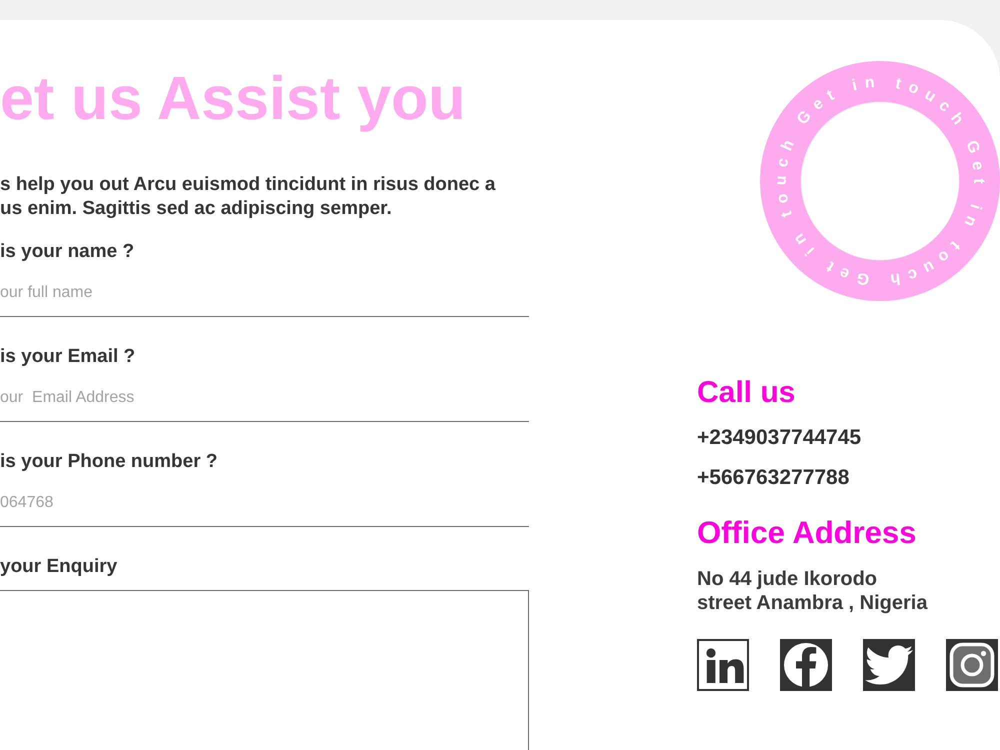  What do you see at coordinates (806, 665) in the screenshot?
I see `facebook-icon` at bounding box center [806, 665].